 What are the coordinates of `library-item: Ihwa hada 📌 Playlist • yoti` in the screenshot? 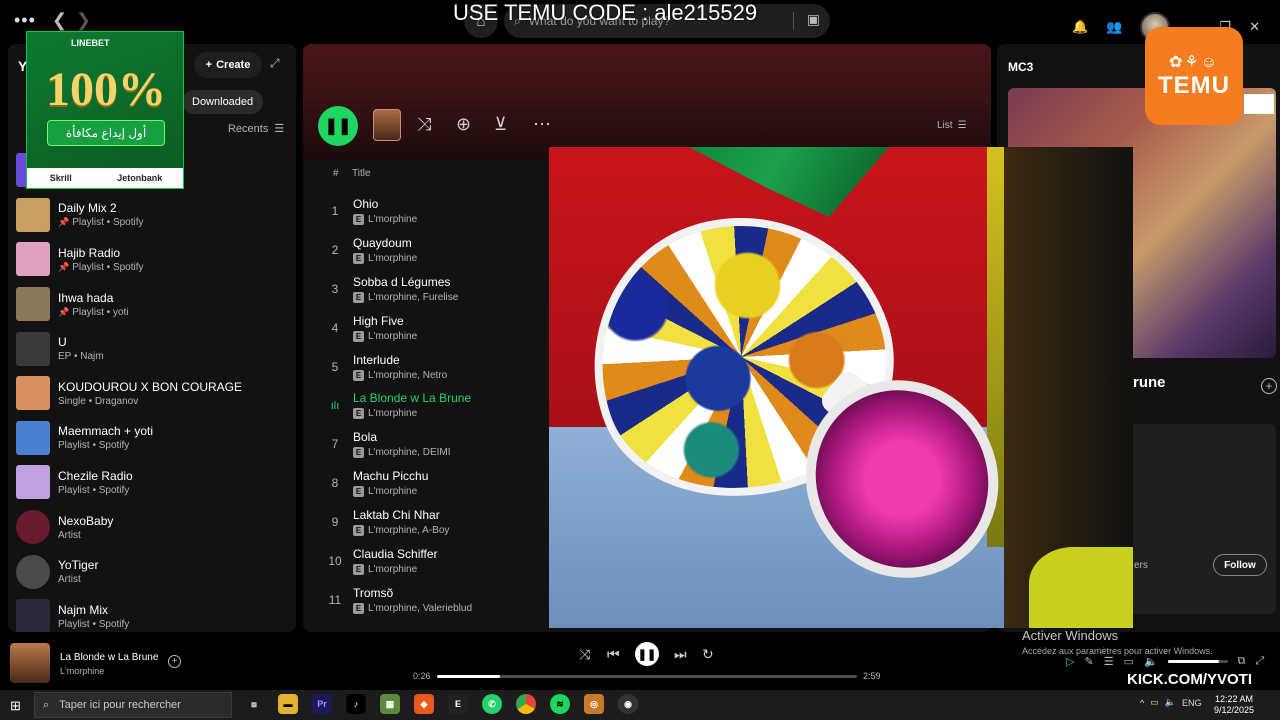 It's located at (152, 304).